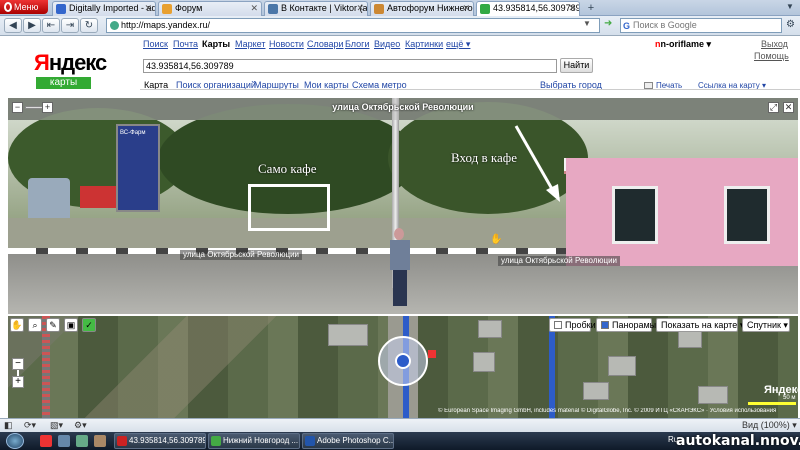 Image resolution: width=800 pixels, height=450 pixels. I want to click on reload-button: ↻, so click(89, 25).